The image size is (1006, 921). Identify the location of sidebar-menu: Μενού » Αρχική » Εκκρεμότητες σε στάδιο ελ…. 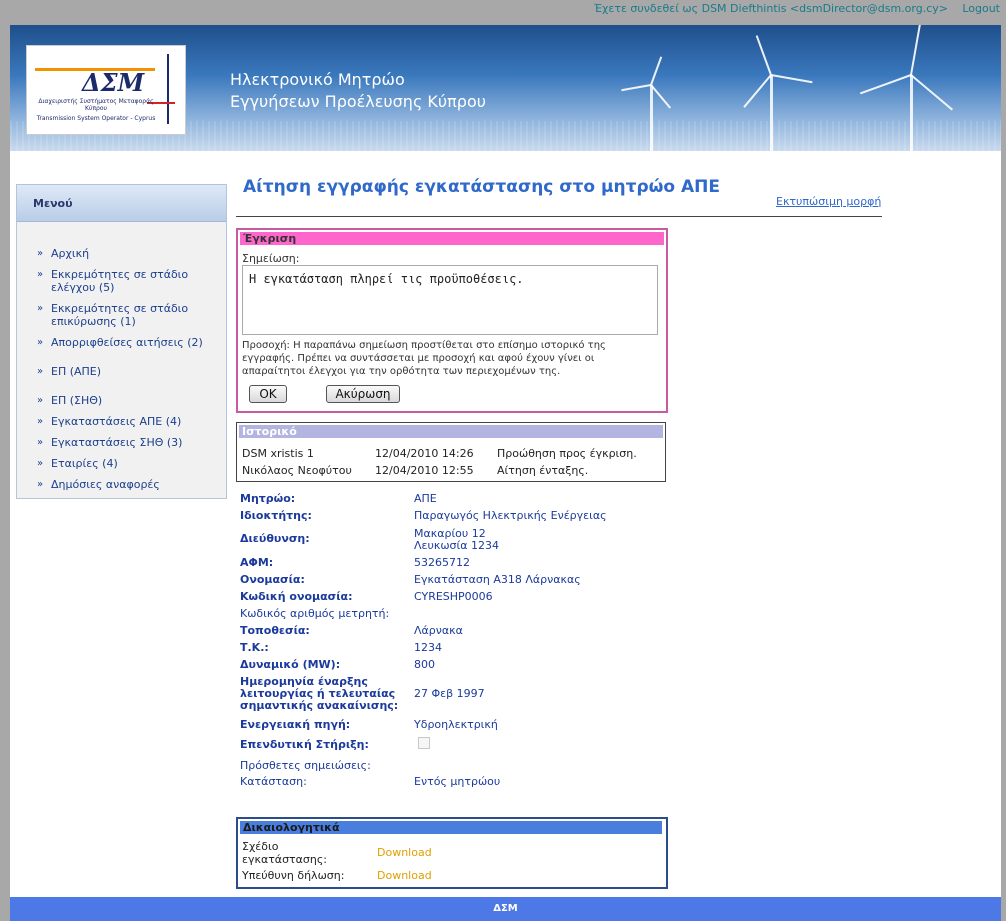
(121, 341).